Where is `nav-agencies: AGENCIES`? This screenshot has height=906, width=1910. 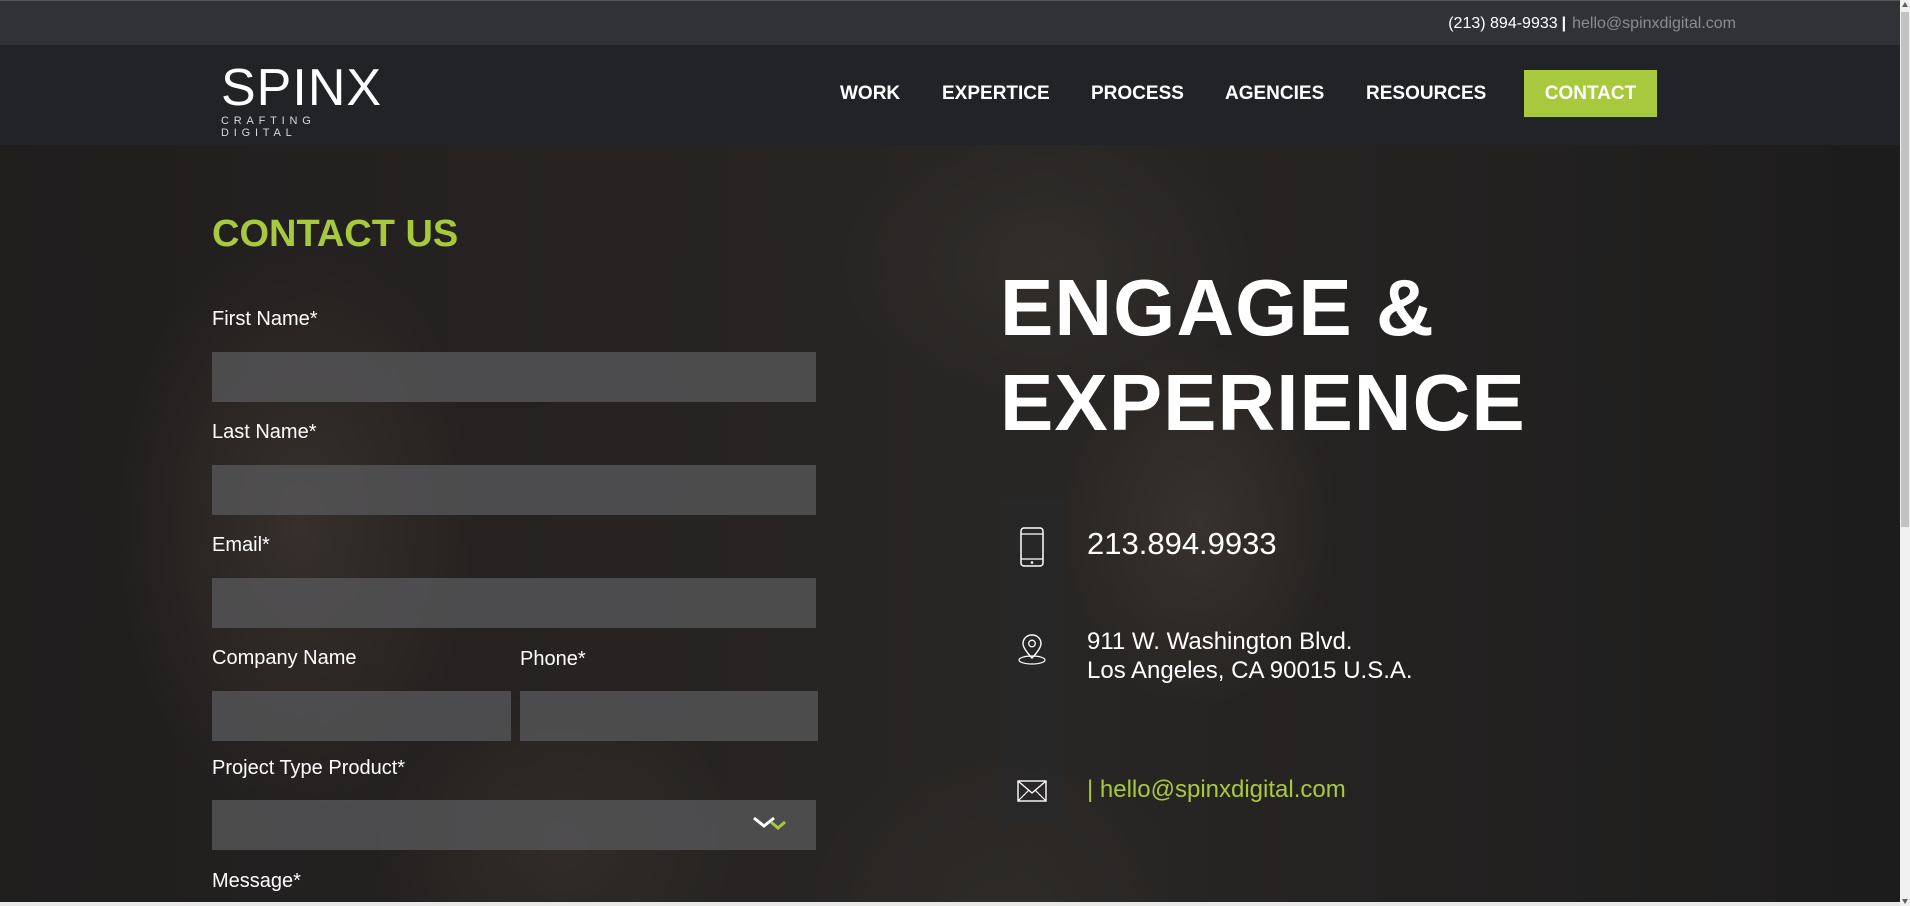 nav-agencies: AGENCIES is located at coordinates (1274, 94).